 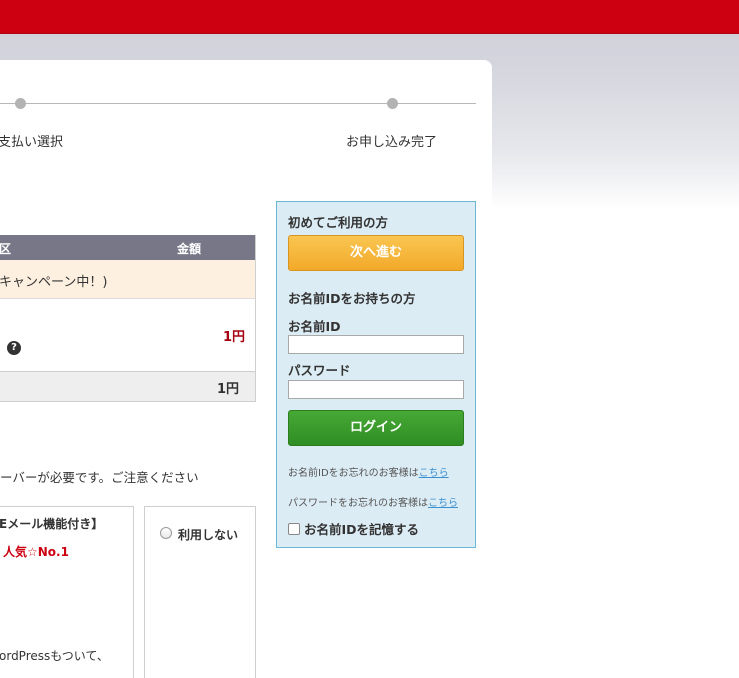 What do you see at coordinates (362, 529) in the screenshot?
I see `remember-label: お名前IDを記憶する` at bounding box center [362, 529].